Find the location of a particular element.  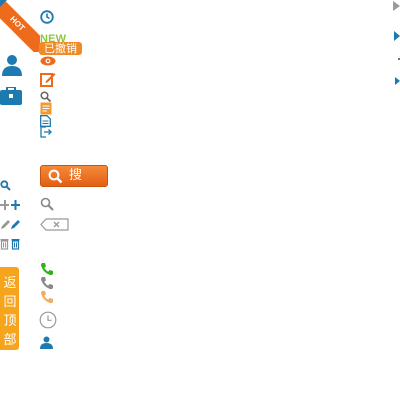

hot-label: HOT is located at coordinates (20, 26).